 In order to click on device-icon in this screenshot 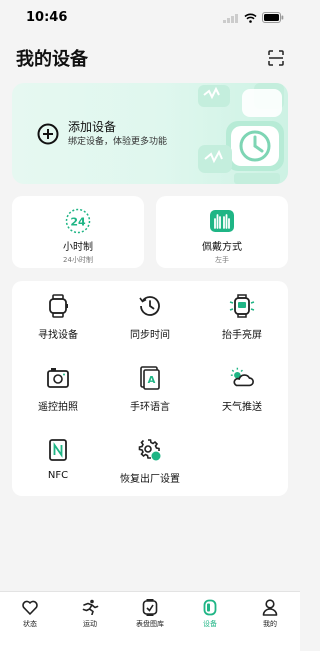, I will do `click(210, 607)`.